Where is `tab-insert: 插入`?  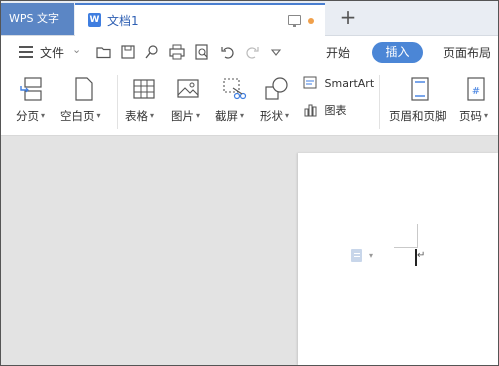 tab-insert: 插入 is located at coordinates (397, 52).